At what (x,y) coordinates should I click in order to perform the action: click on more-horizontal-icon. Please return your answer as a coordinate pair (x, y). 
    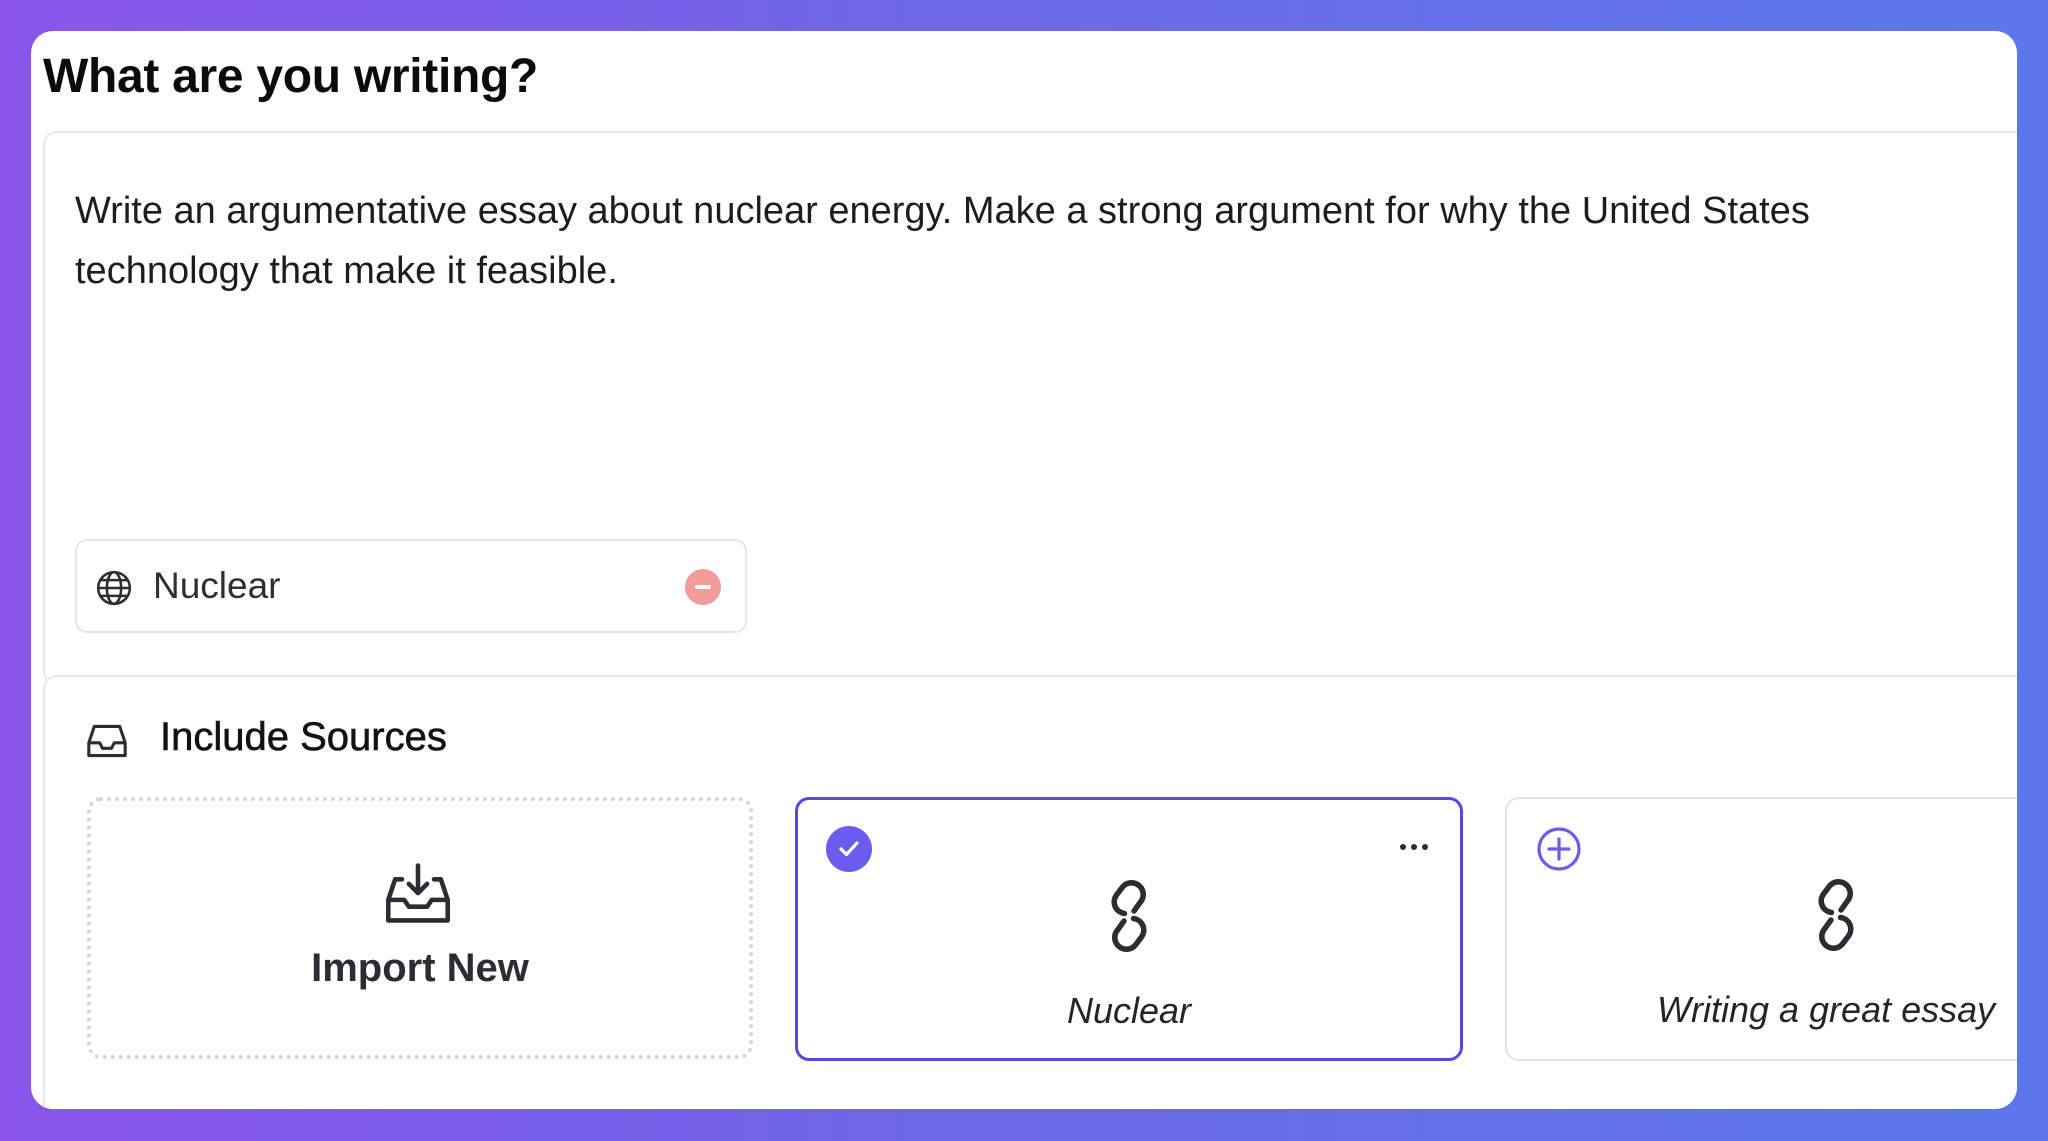
    Looking at the image, I should click on (1414, 847).